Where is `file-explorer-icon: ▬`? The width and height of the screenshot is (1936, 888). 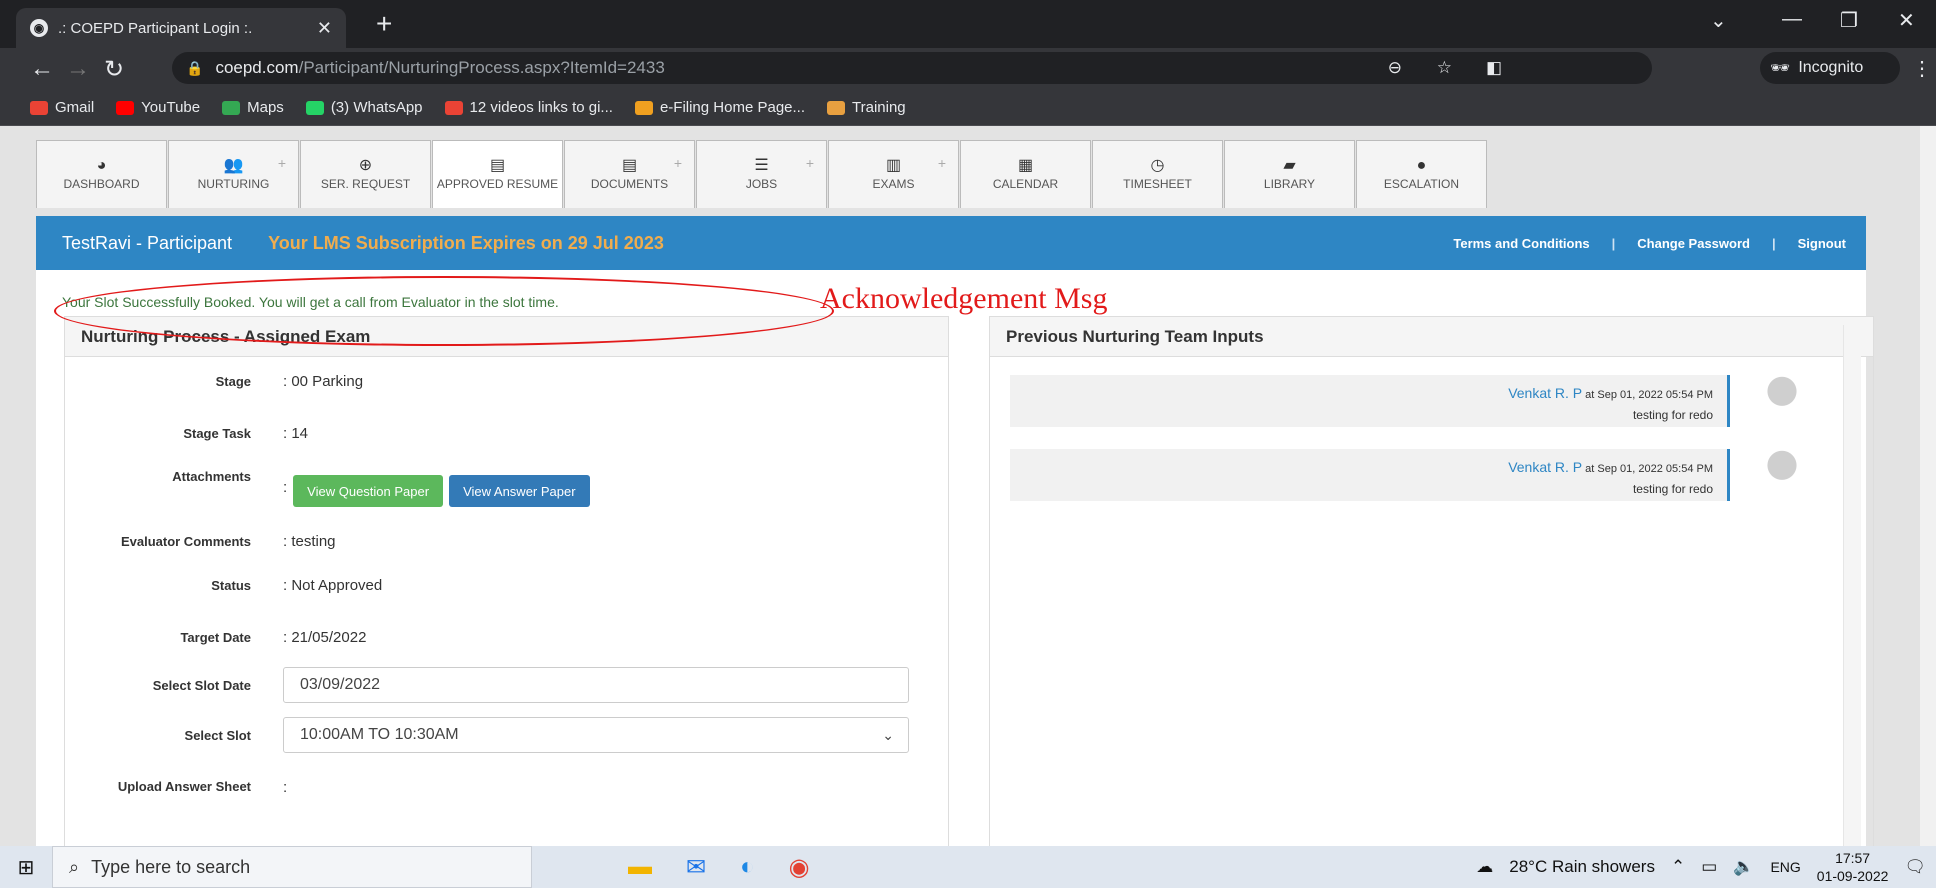
file-explorer-icon: ▬ is located at coordinates (640, 867).